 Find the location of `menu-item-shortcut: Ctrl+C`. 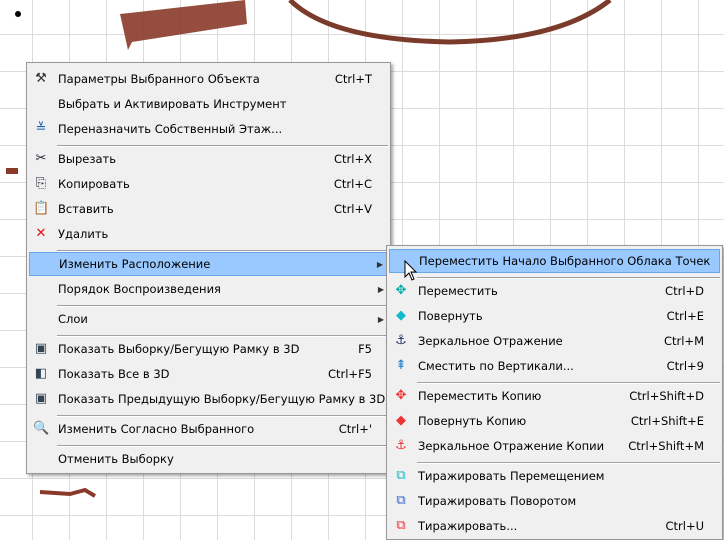

menu-item-shortcut: Ctrl+C is located at coordinates (352, 184).